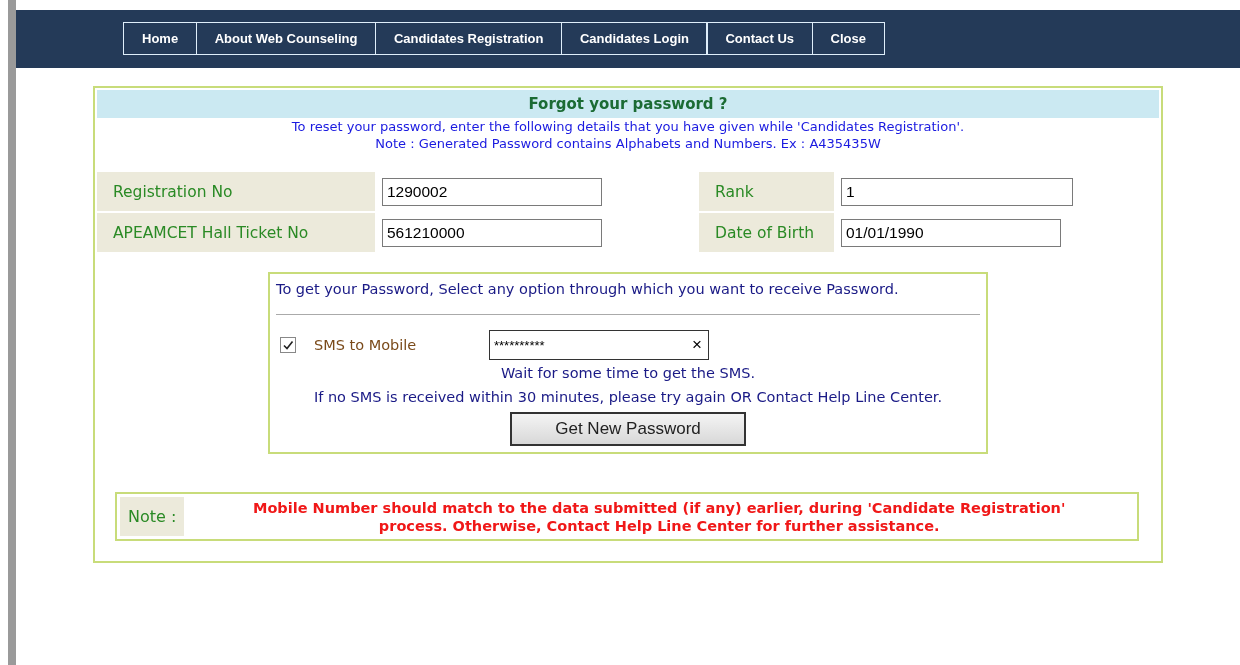 The image size is (1240, 665). I want to click on nav-link: Close, so click(848, 38).